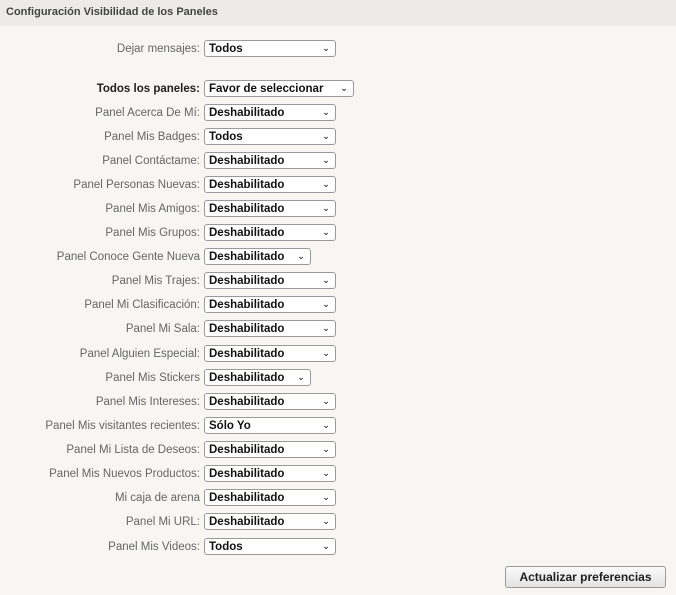 The width and height of the screenshot is (676, 595). Describe the element at coordinates (270, 48) in the screenshot. I see `messages-select: Todos ⌄` at that location.